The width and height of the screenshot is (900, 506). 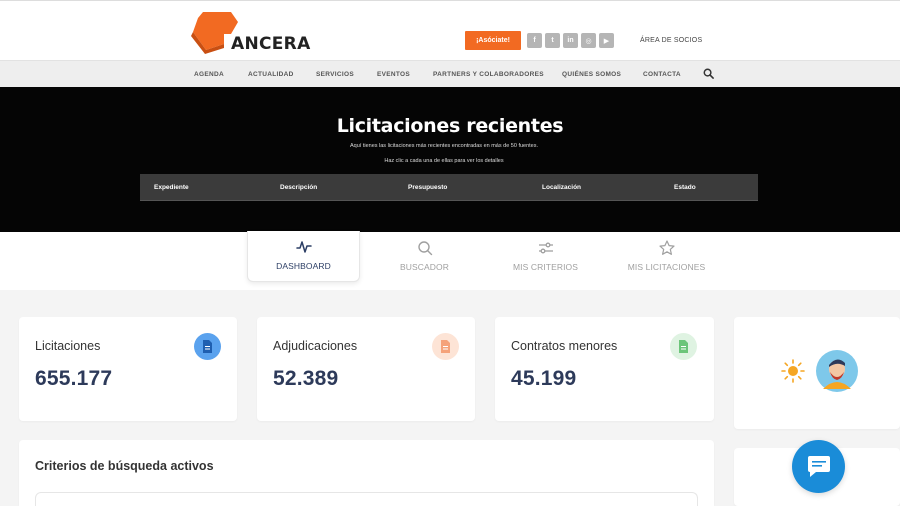 I want to click on tab-label: MIS LICITACIONES, so click(x=666, y=267).